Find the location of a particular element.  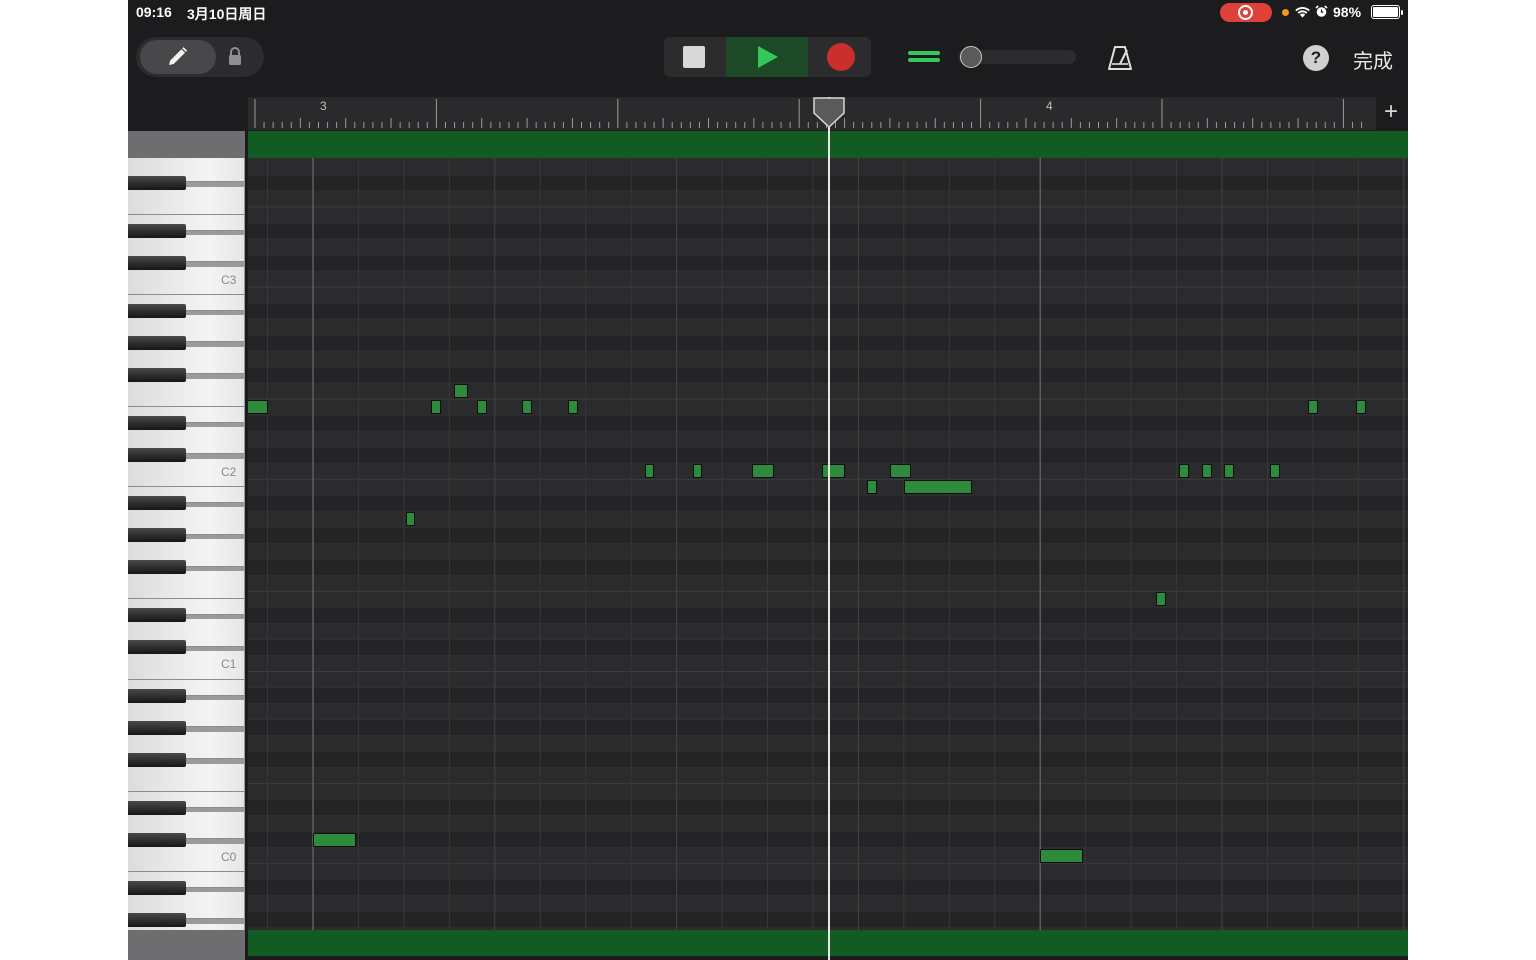

bar-4-label: 4 is located at coordinates (1049, 106).